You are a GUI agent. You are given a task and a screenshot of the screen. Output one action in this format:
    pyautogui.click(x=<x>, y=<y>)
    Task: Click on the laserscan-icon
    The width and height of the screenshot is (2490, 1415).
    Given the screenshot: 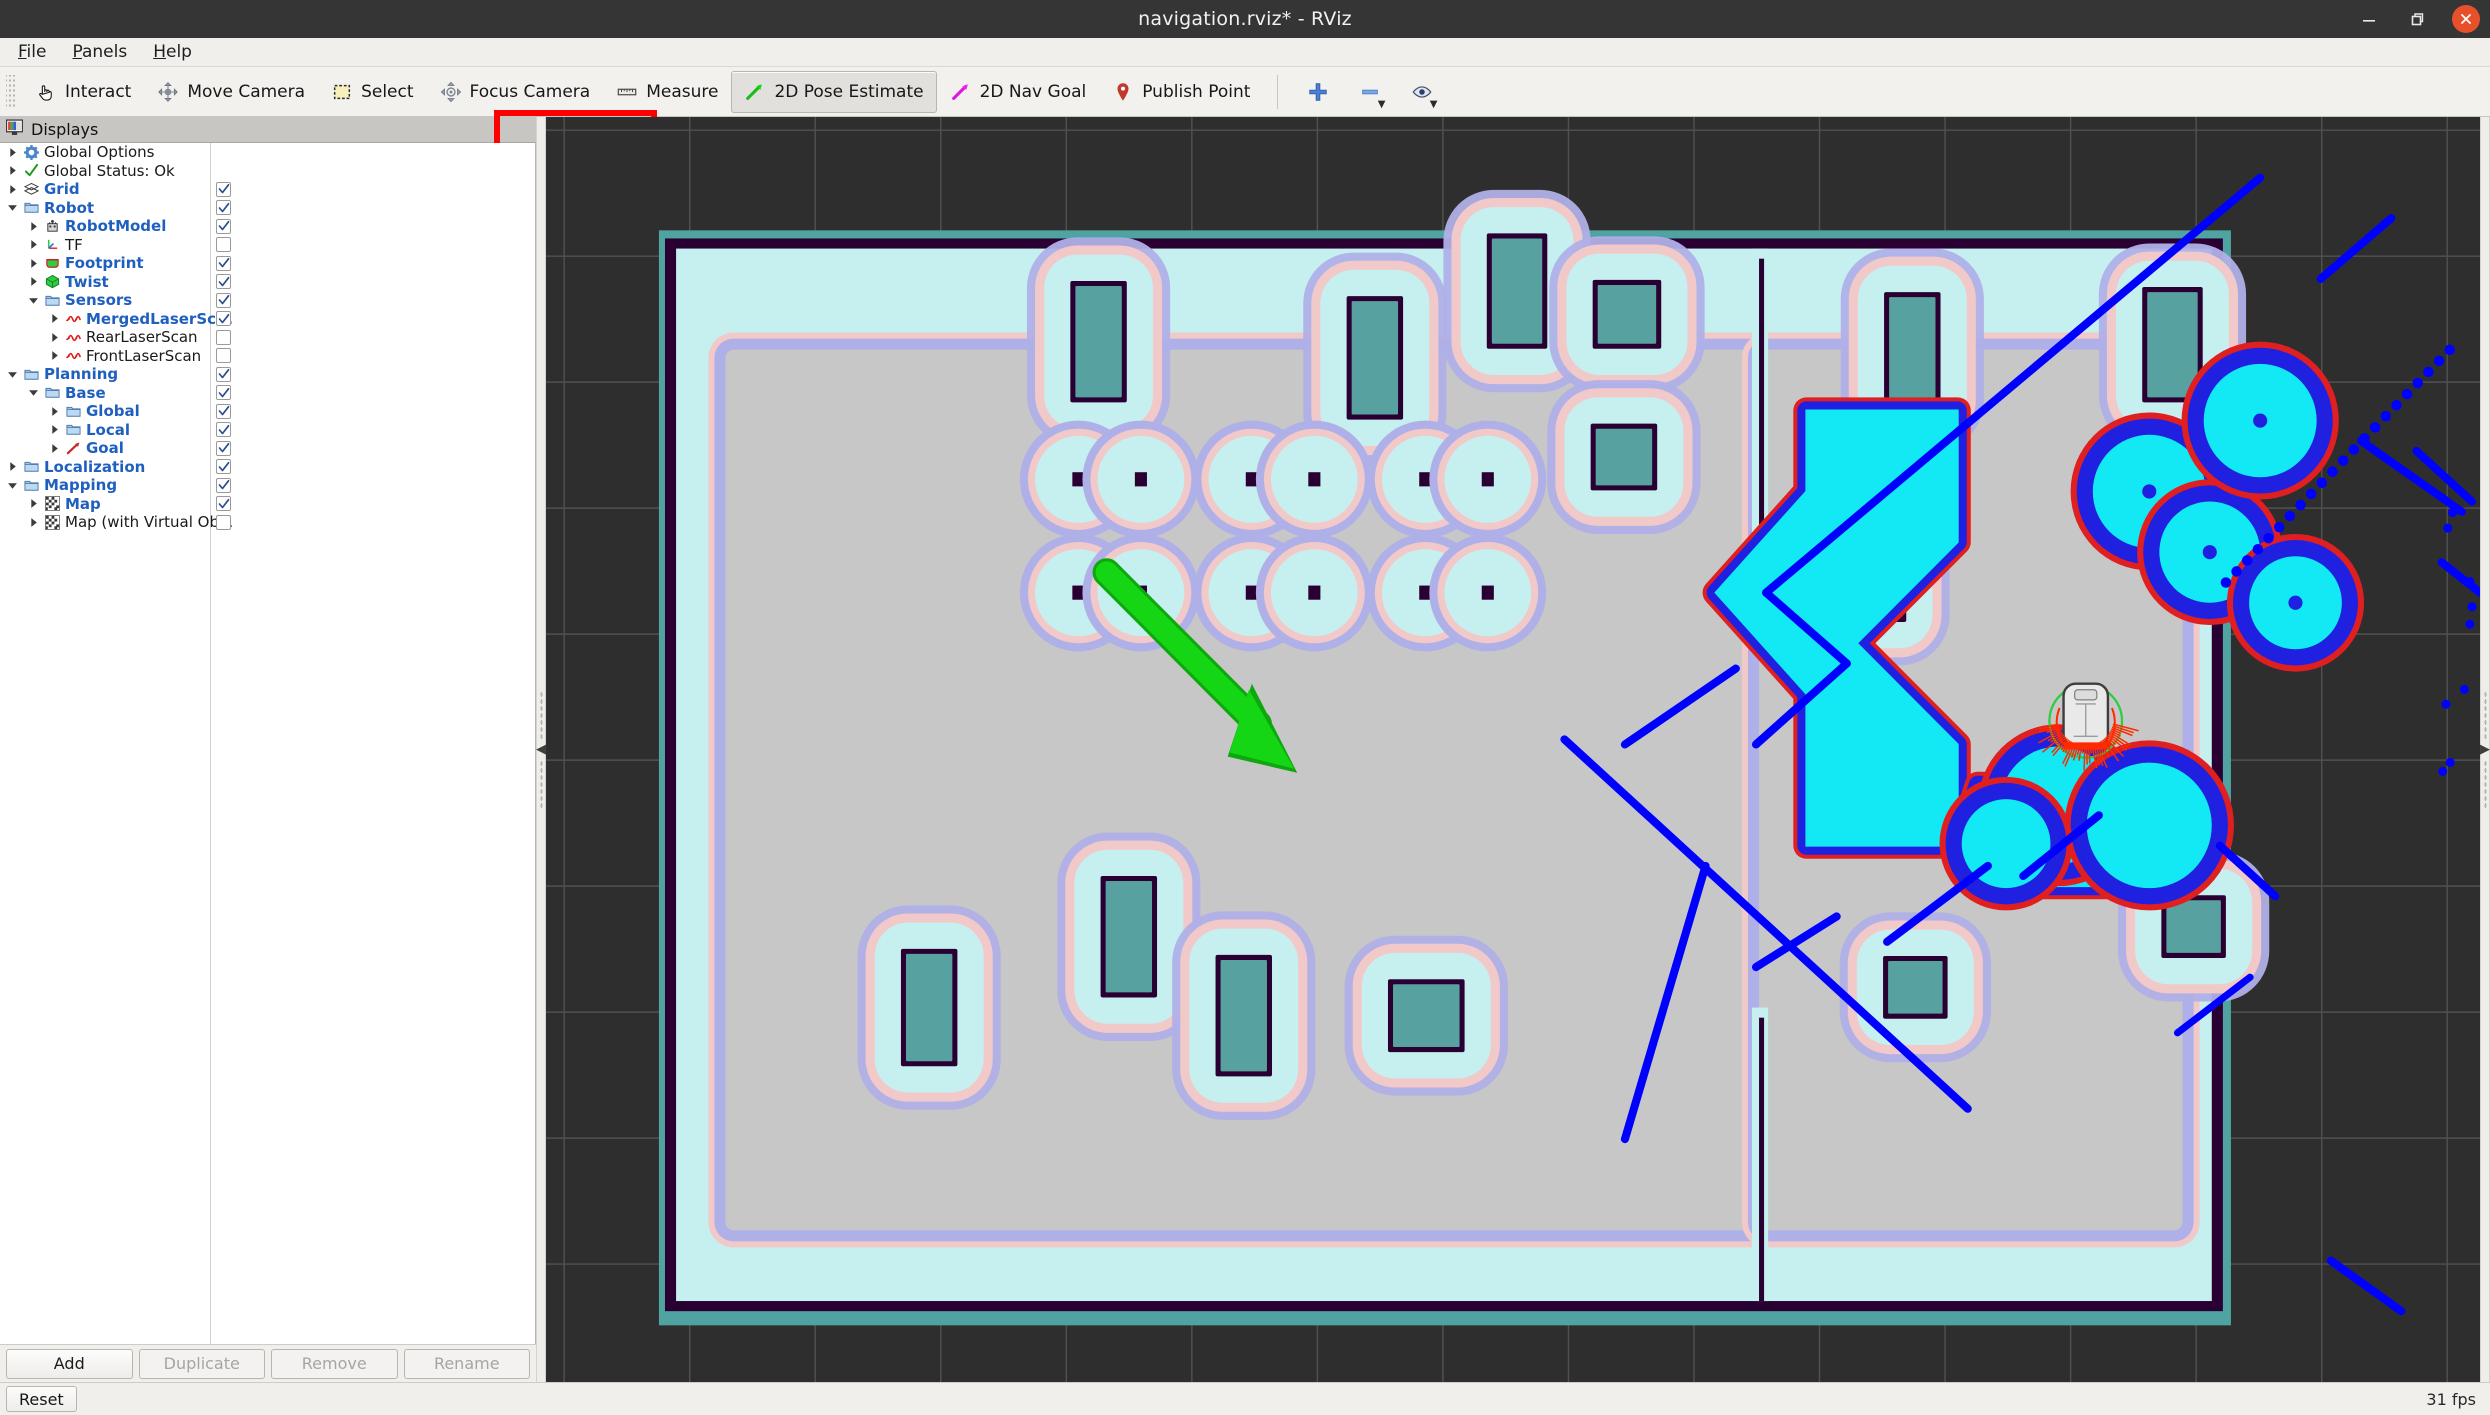 What is the action you would take?
    pyautogui.click(x=73, y=355)
    